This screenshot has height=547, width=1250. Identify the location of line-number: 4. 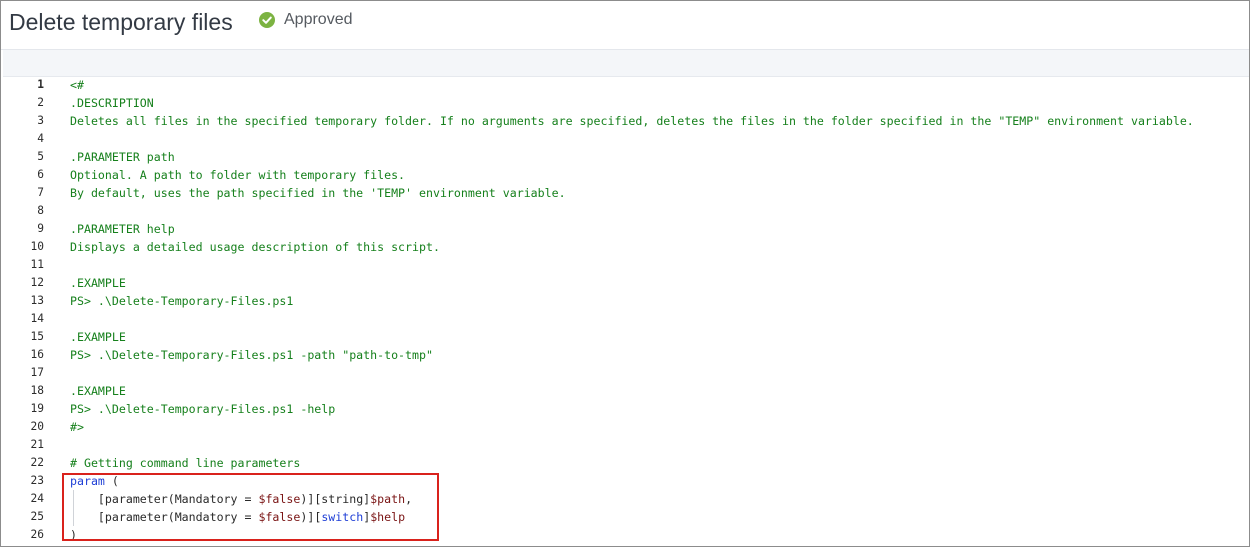
(40, 138).